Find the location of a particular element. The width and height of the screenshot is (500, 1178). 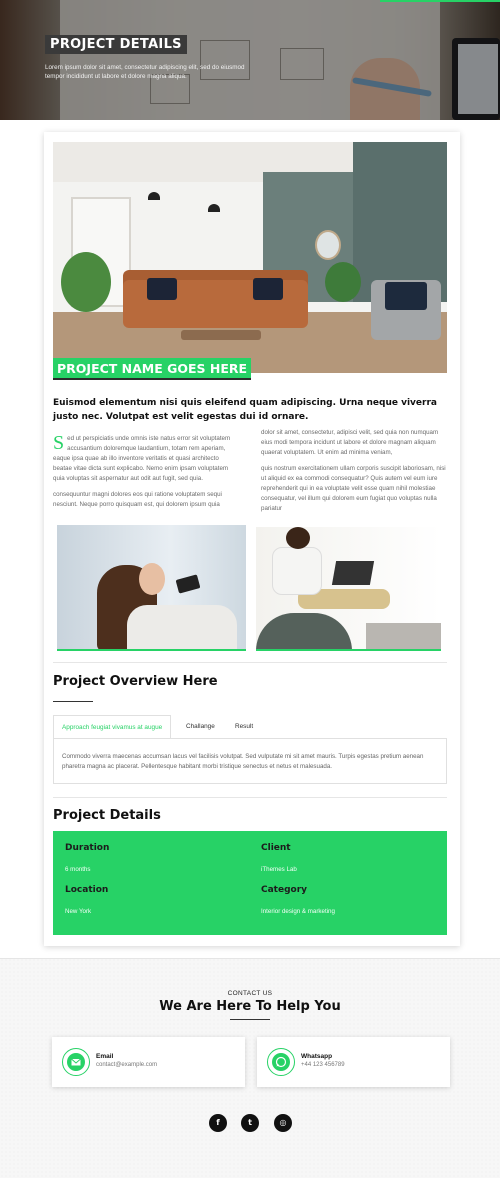

envelope-icon is located at coordinates (76, 1062).